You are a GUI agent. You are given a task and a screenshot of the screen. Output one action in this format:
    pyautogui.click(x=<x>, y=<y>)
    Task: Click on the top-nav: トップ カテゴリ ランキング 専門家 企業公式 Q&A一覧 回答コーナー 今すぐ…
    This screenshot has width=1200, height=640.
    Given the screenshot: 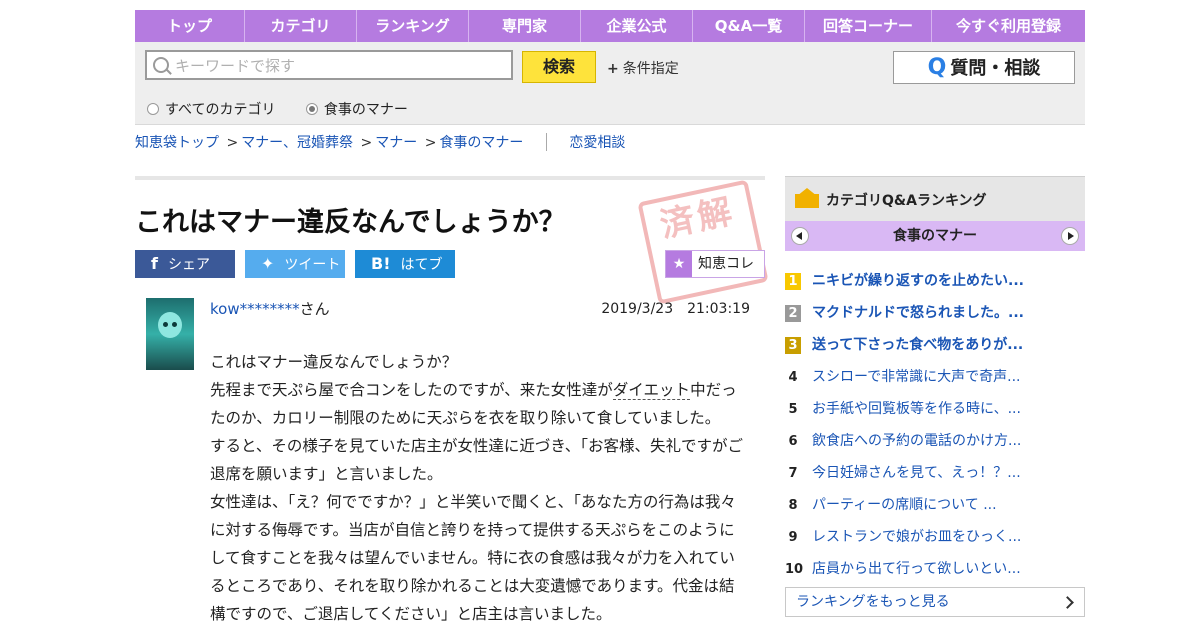 What is the action you would take?
    pyautogui.click(x=610, y=26)
    